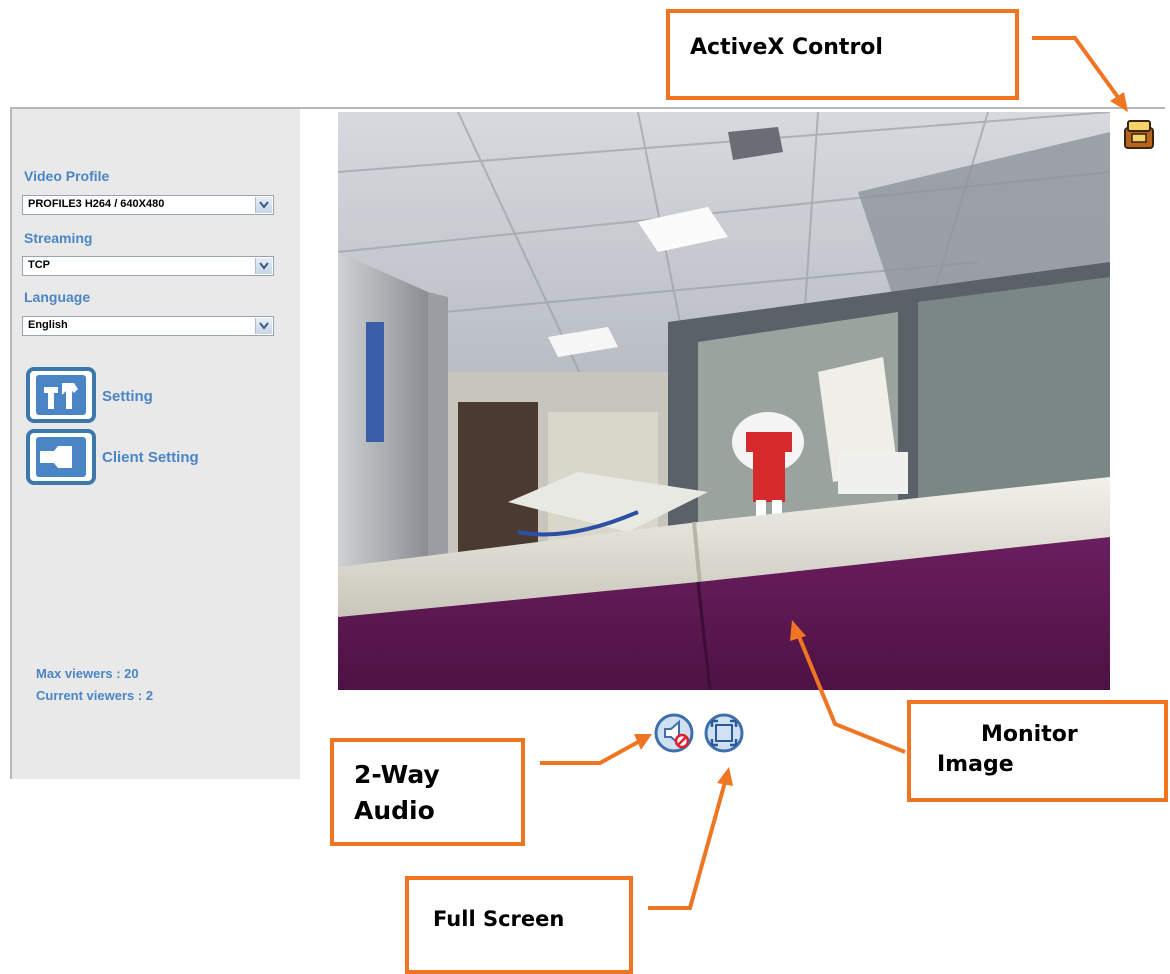 This screenshot has width=1170, height=974. Describe the element at coordinates (851, 693) in the screenshot. I see `monitor-arrow` at that location.